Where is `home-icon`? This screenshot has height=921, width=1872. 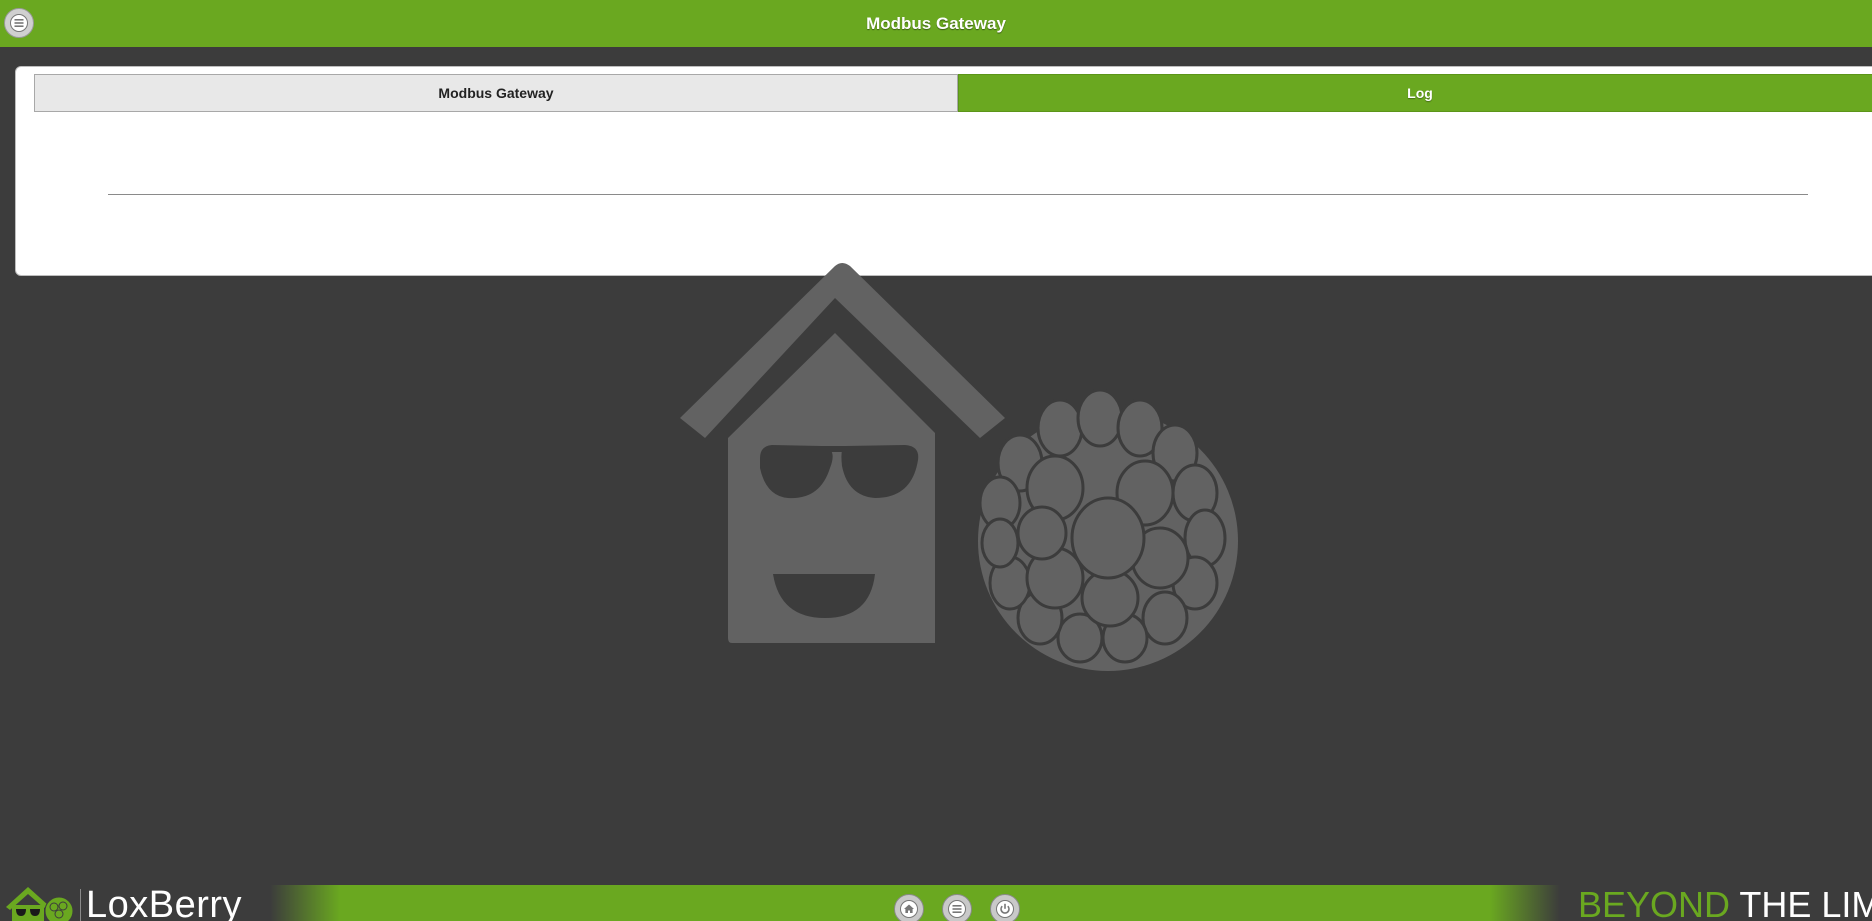
home-icon is located at coordinates (909, 909).